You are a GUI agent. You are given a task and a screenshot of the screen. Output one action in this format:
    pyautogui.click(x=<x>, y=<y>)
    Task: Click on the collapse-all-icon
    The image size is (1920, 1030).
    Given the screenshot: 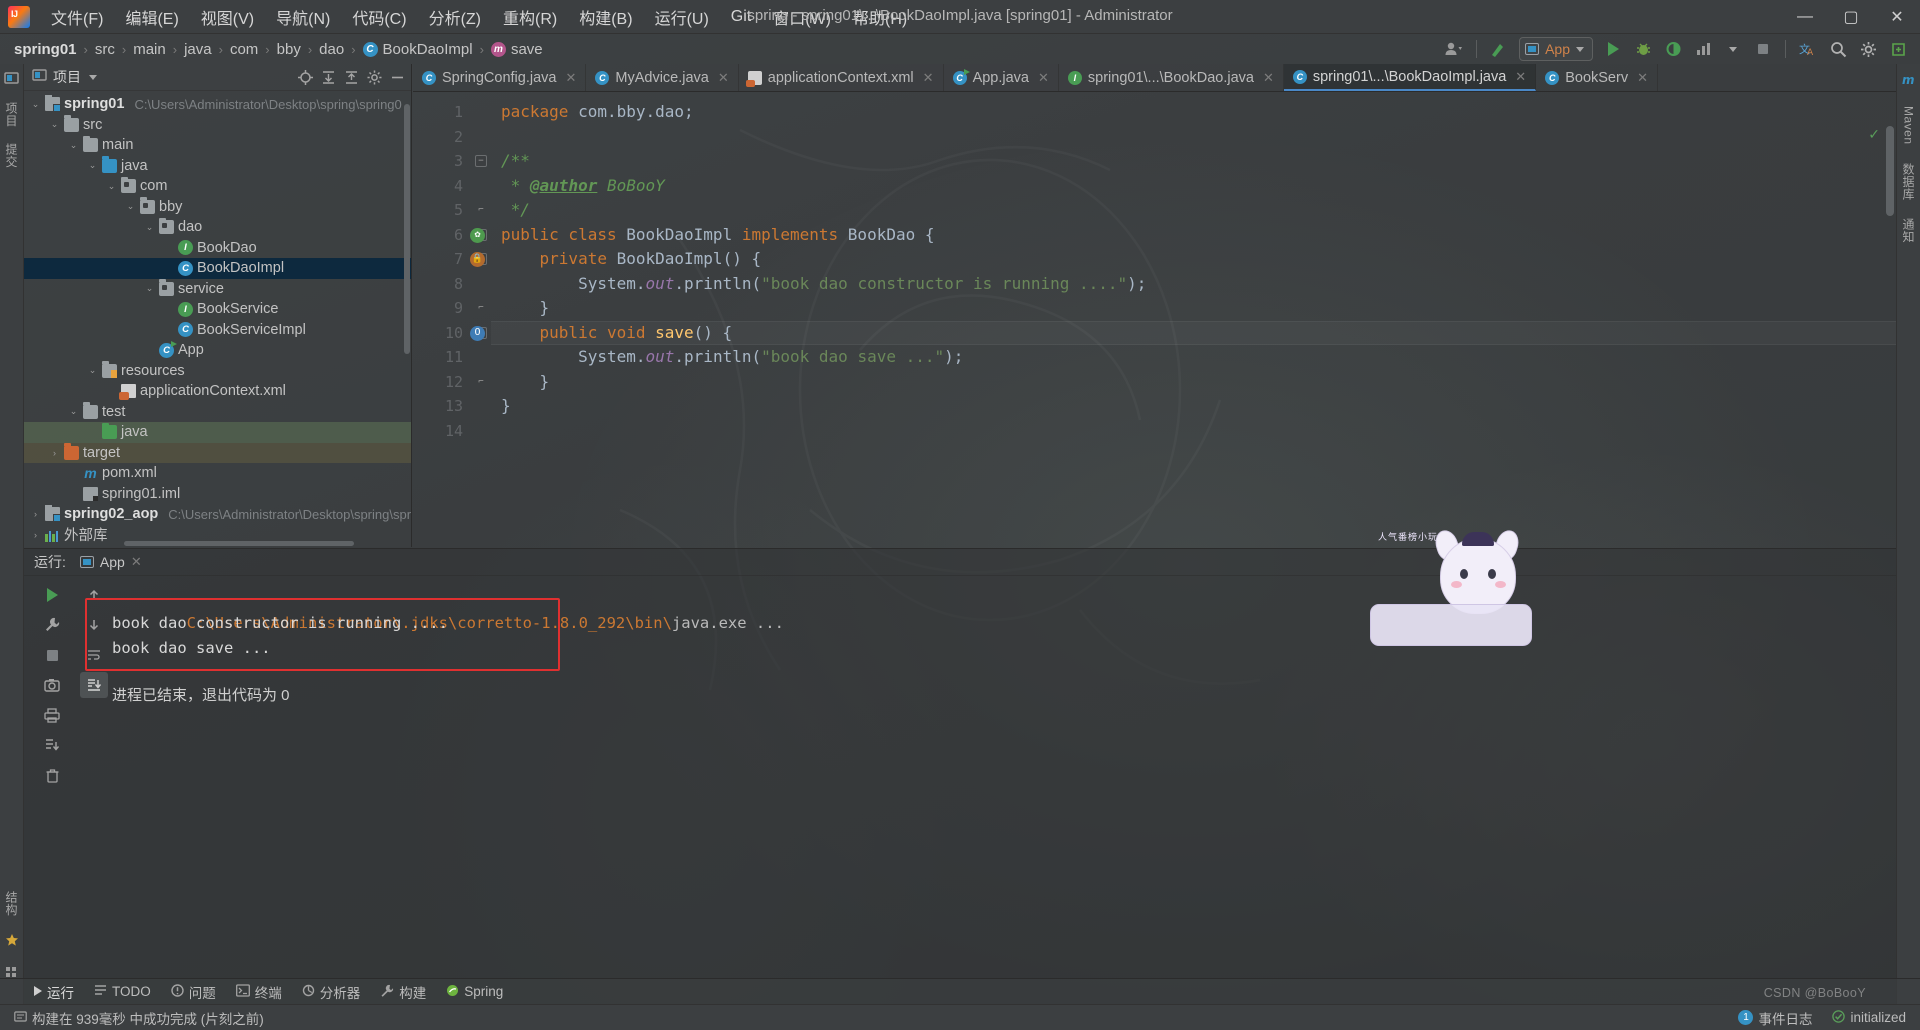 What is the action you would take?
    pyautogui.click(x=351, y=77)
    